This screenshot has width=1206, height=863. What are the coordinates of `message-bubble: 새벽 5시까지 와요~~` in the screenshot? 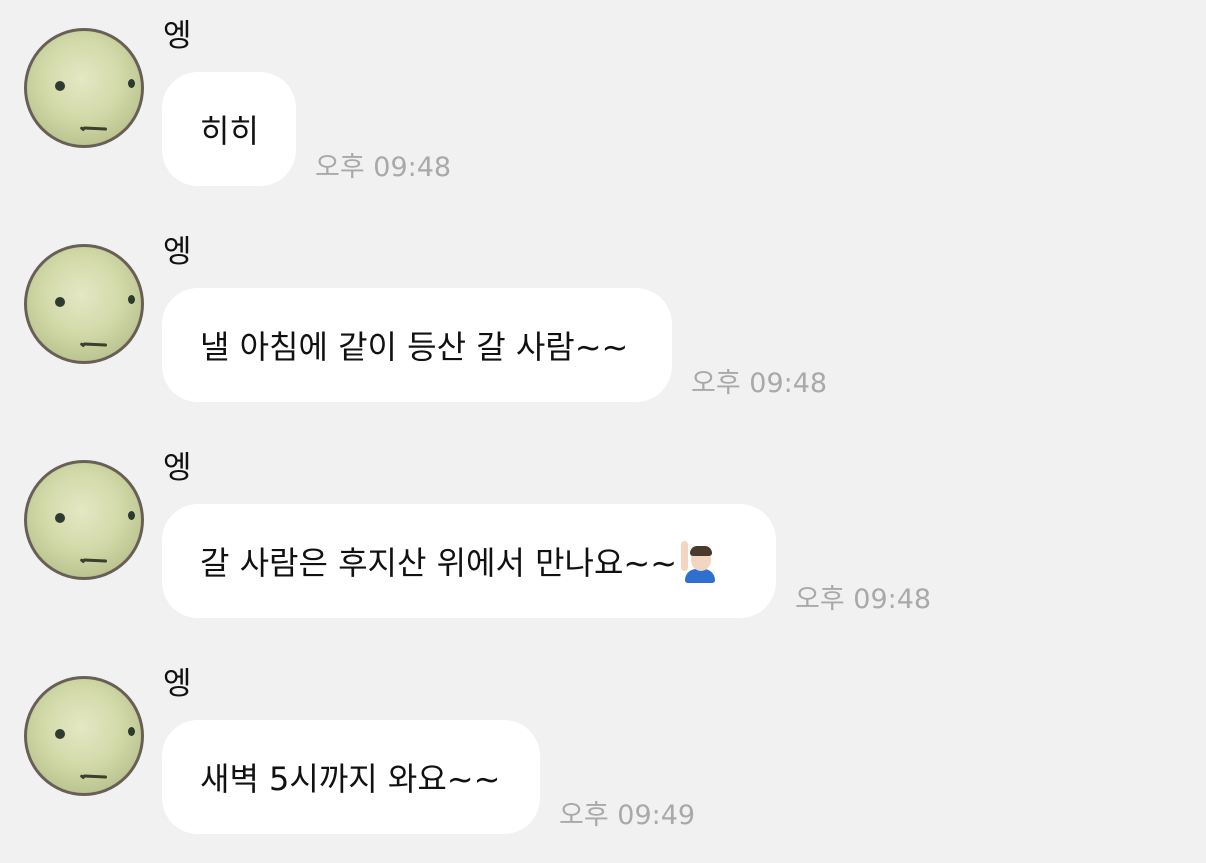 It's located at (351, 777).